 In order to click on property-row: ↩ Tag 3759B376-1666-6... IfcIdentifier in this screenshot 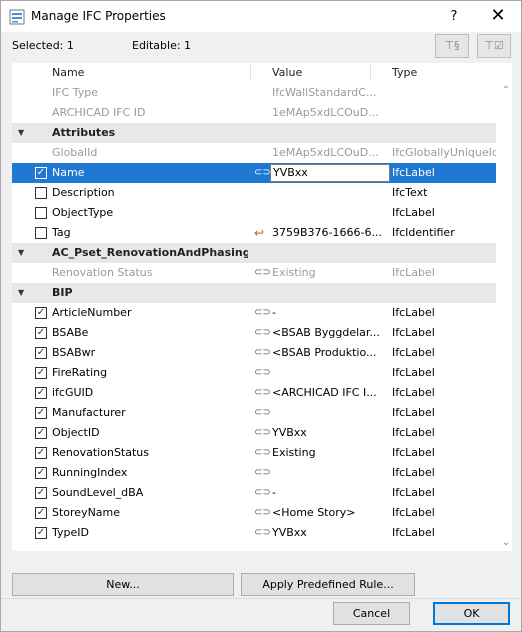, I will do `click(254, 233)`.